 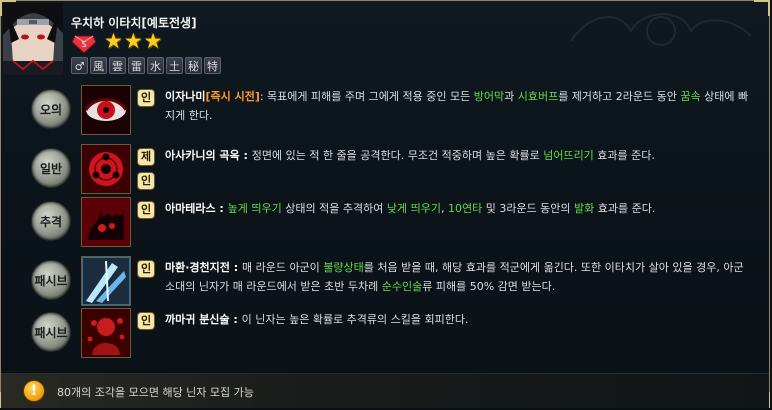 What do you see at coordinates (185, 96) in the screenshot?
I see `skill-name: 이자나미` at bounding box center [185, 96].